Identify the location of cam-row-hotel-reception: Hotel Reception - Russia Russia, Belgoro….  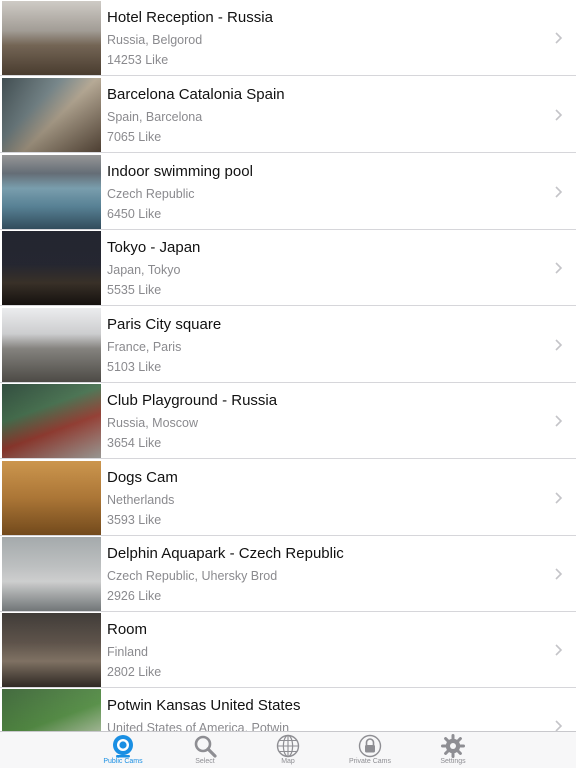
(288, 38).